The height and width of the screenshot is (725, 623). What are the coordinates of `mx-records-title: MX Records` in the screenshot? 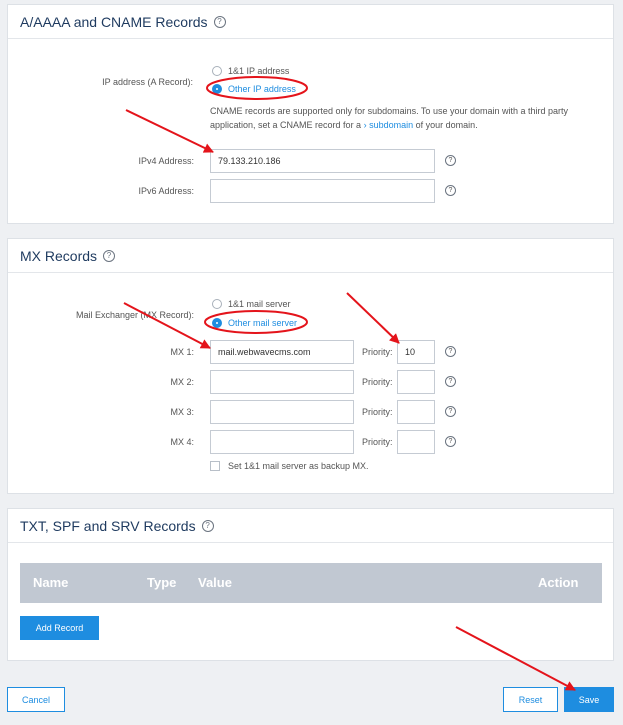 It's located at (59, 255).